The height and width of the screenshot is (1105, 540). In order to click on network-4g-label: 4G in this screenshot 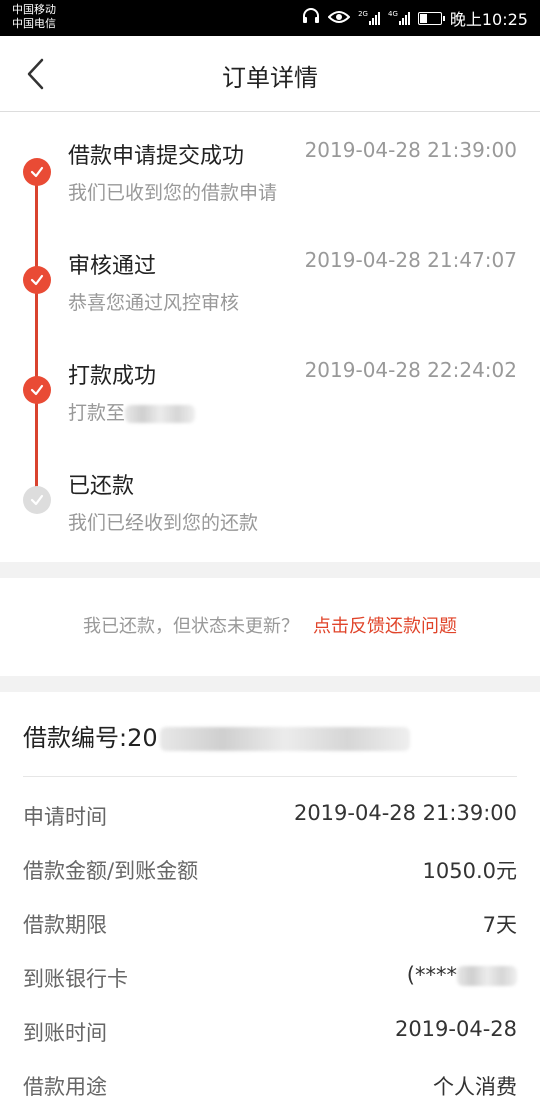, I will do `click(392, 14)`.